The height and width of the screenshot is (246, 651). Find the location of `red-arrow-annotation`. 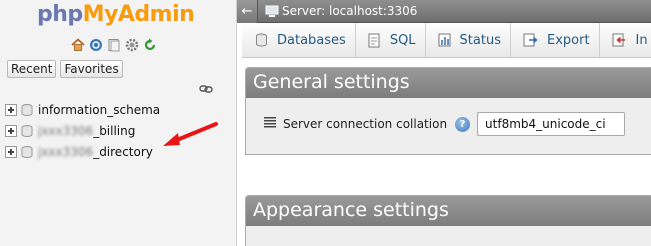

red-arrow-annotation is located at coordinates (190, 134).